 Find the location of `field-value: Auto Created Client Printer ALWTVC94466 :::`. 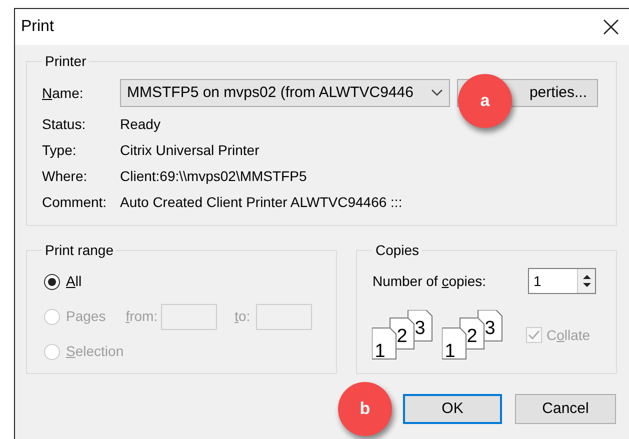

field-value: Auto Created Client Printer ALWTVC94466 ::: is located at coordinates (261, 202).